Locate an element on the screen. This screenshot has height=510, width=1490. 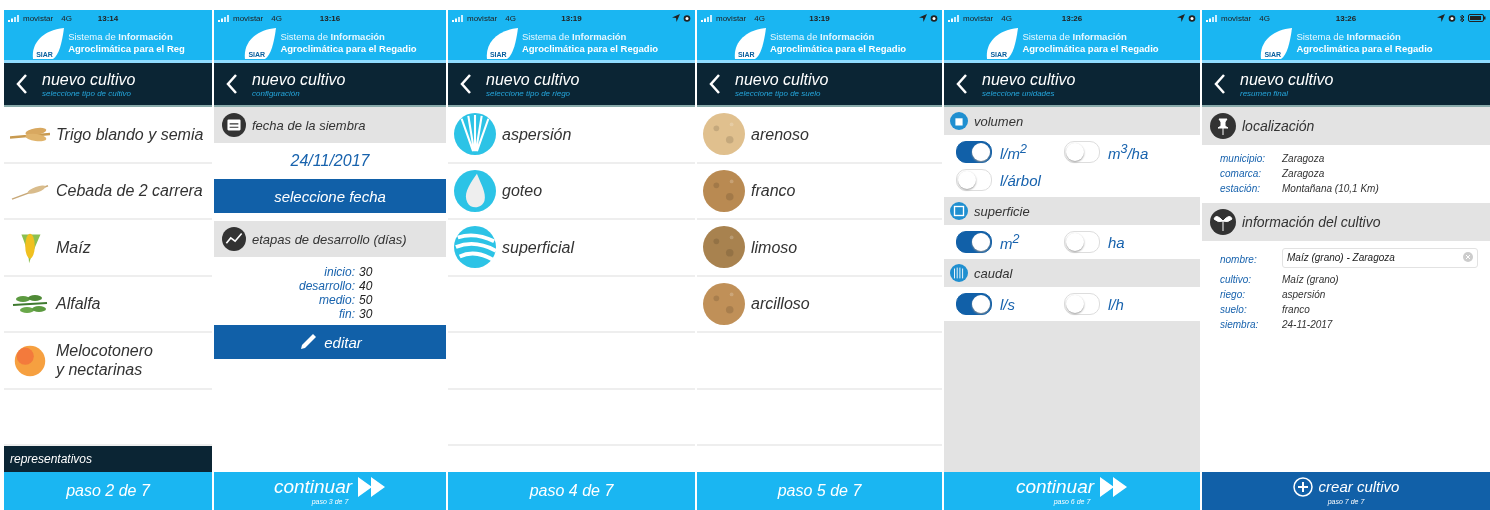
pencil-icon is located at coordinates (308, 342).